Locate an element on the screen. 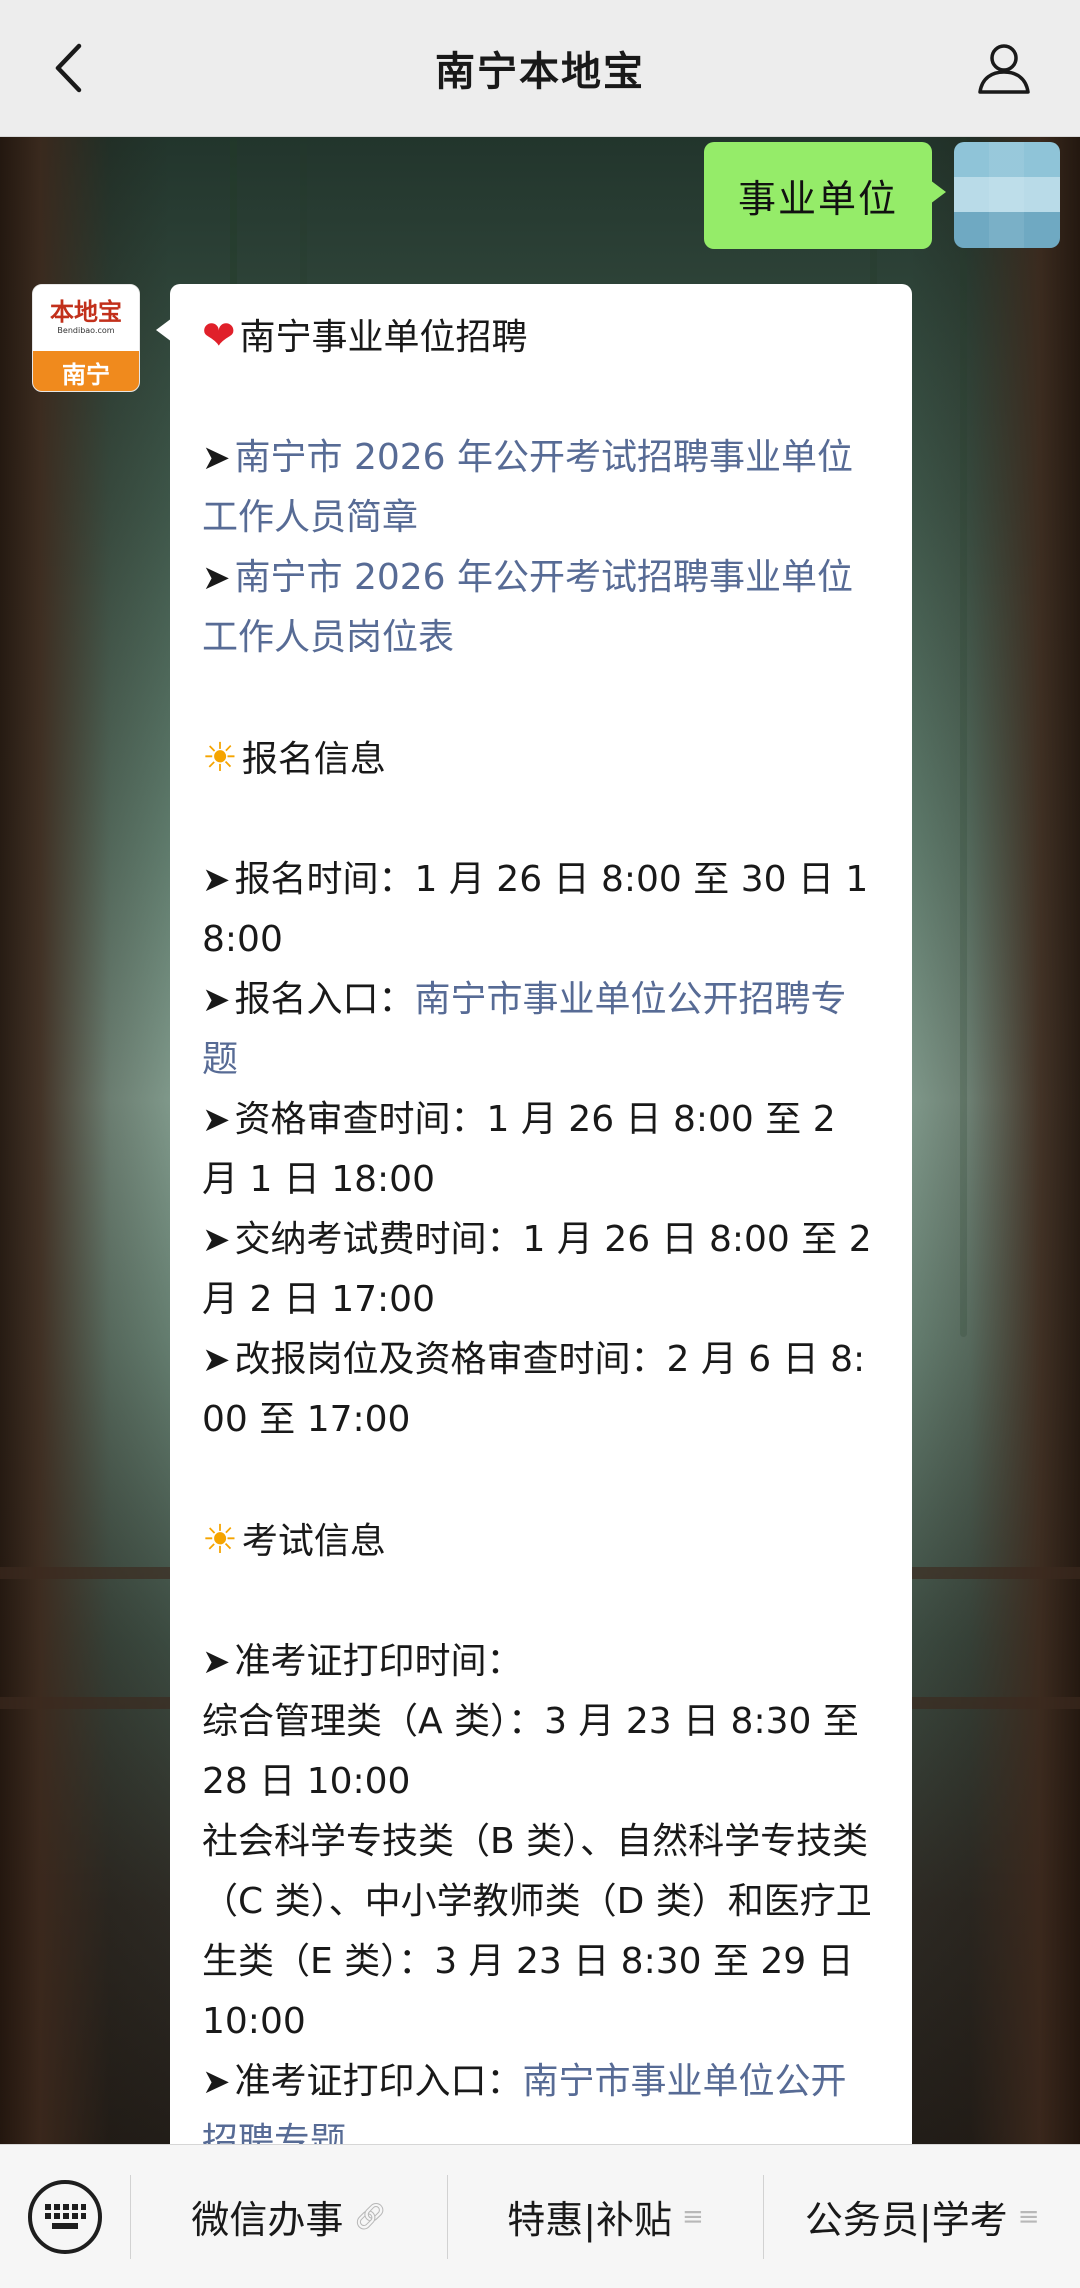 The height and width of the screenshot is (2288, 1080). section-heading-registration: ☀ 报名信息 is located at coordinates (294, 758).